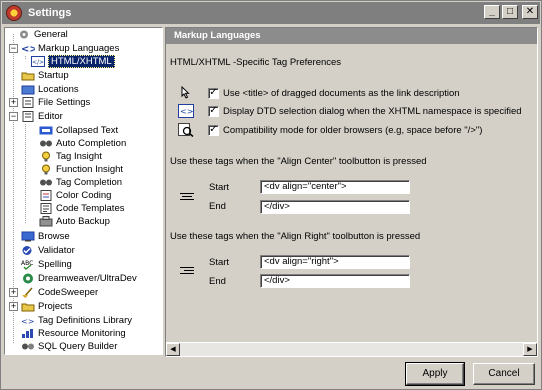  I want to click on svg-text: ABC, so click(27, 263).